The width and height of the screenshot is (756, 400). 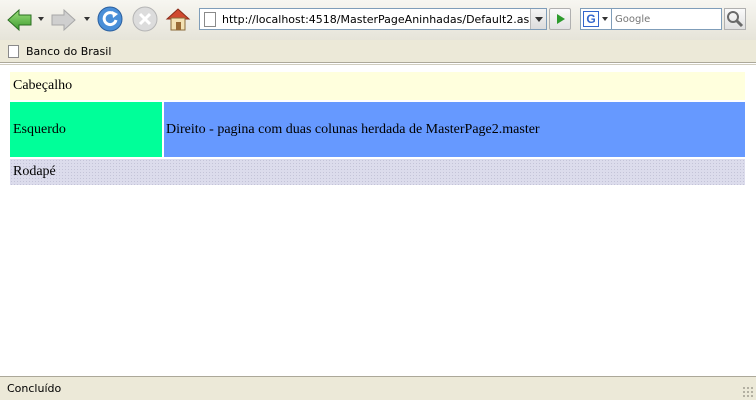 I want to click on left-column-text: Esquerdo, so click(x=39, y=129).